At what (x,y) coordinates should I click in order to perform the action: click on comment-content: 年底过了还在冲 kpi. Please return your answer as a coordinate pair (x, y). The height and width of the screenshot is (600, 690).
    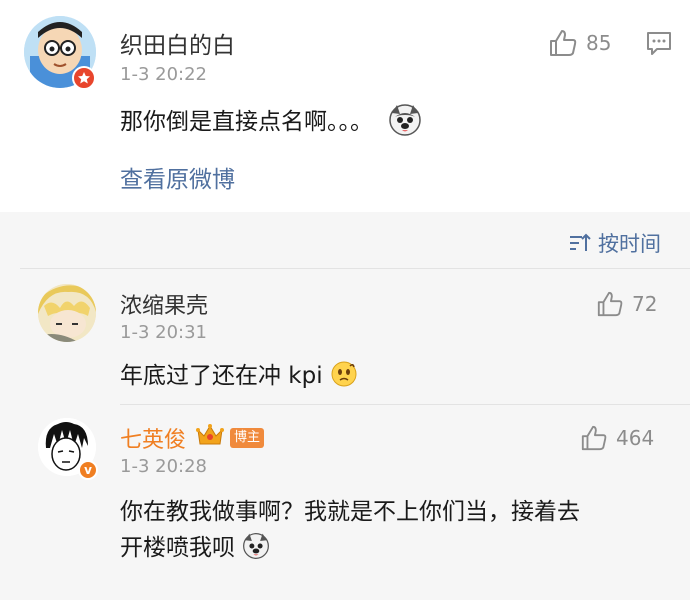
    Looking at the image, I should click on (239, 375).